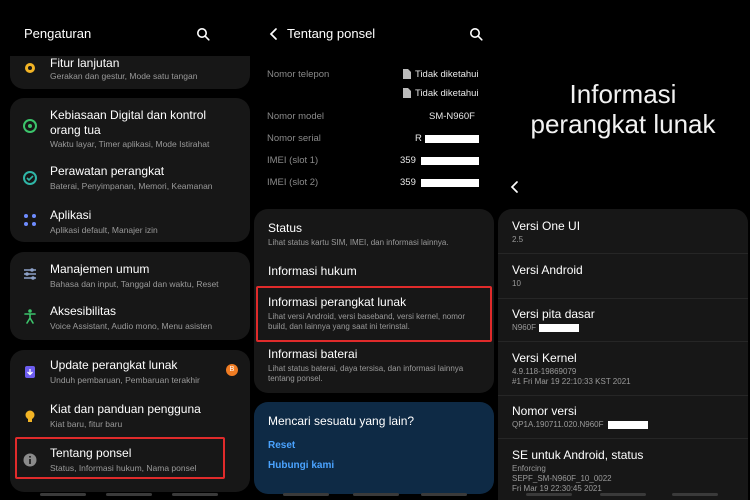 This screenshot has width=750, height=500. What do you see at coordinates (30, 68) in the screenshot?
I see `gear-plus-icon` at bounding box center [30, 68].